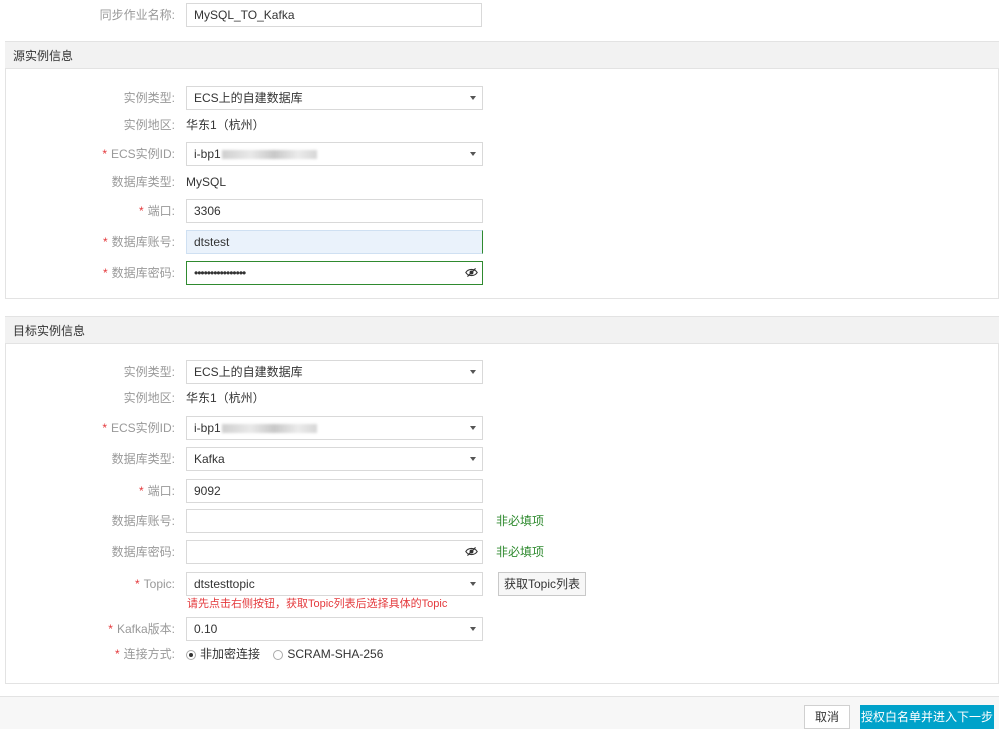  I want to click on source-port-row: * 端口: 3306, so click(499, 211).